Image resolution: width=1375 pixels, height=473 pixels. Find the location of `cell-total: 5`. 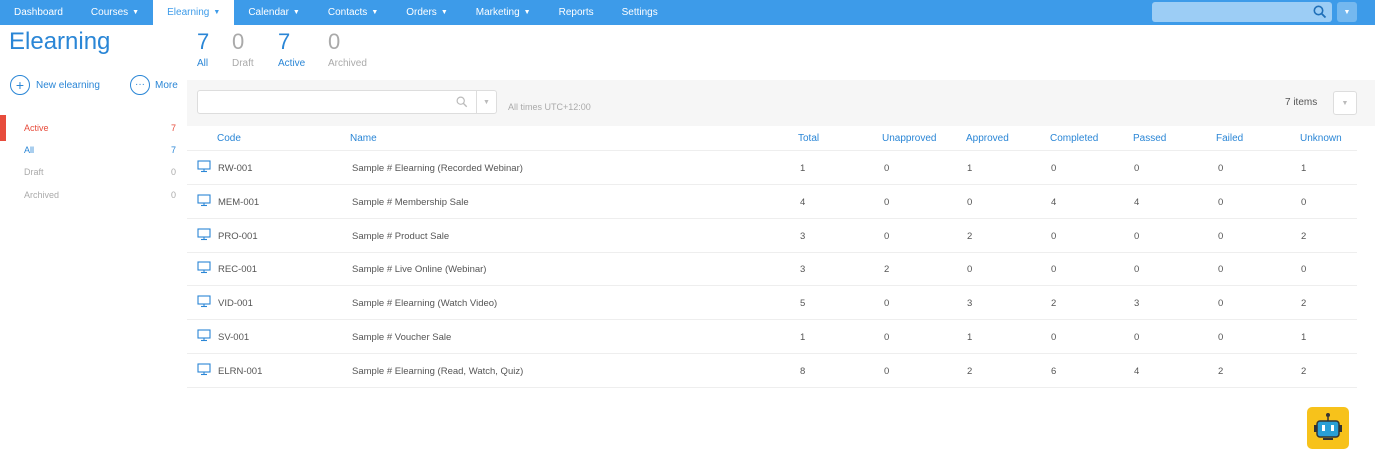

cell-total: 5 is located at coordinates (803, 304).